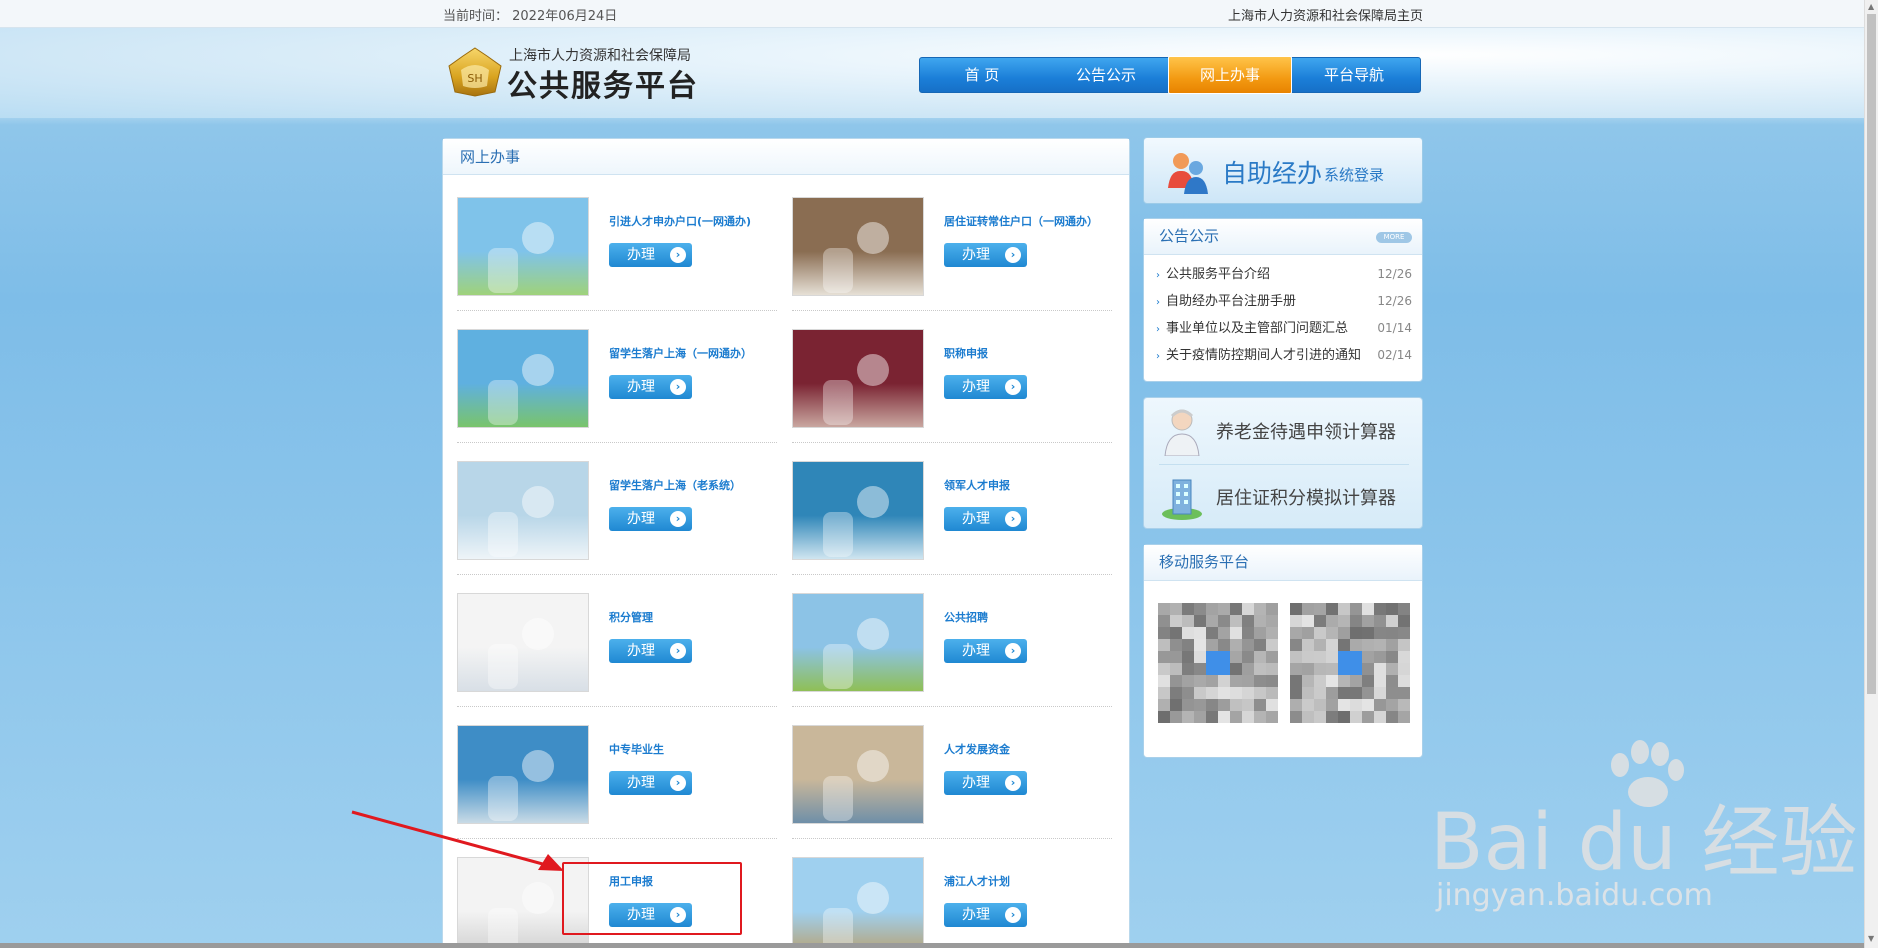 Image resolution: width=1878 pixels, height=948 pixels. I want to click on self-service-login-banner: 自助经办 系统登录, so click(1283, 170).